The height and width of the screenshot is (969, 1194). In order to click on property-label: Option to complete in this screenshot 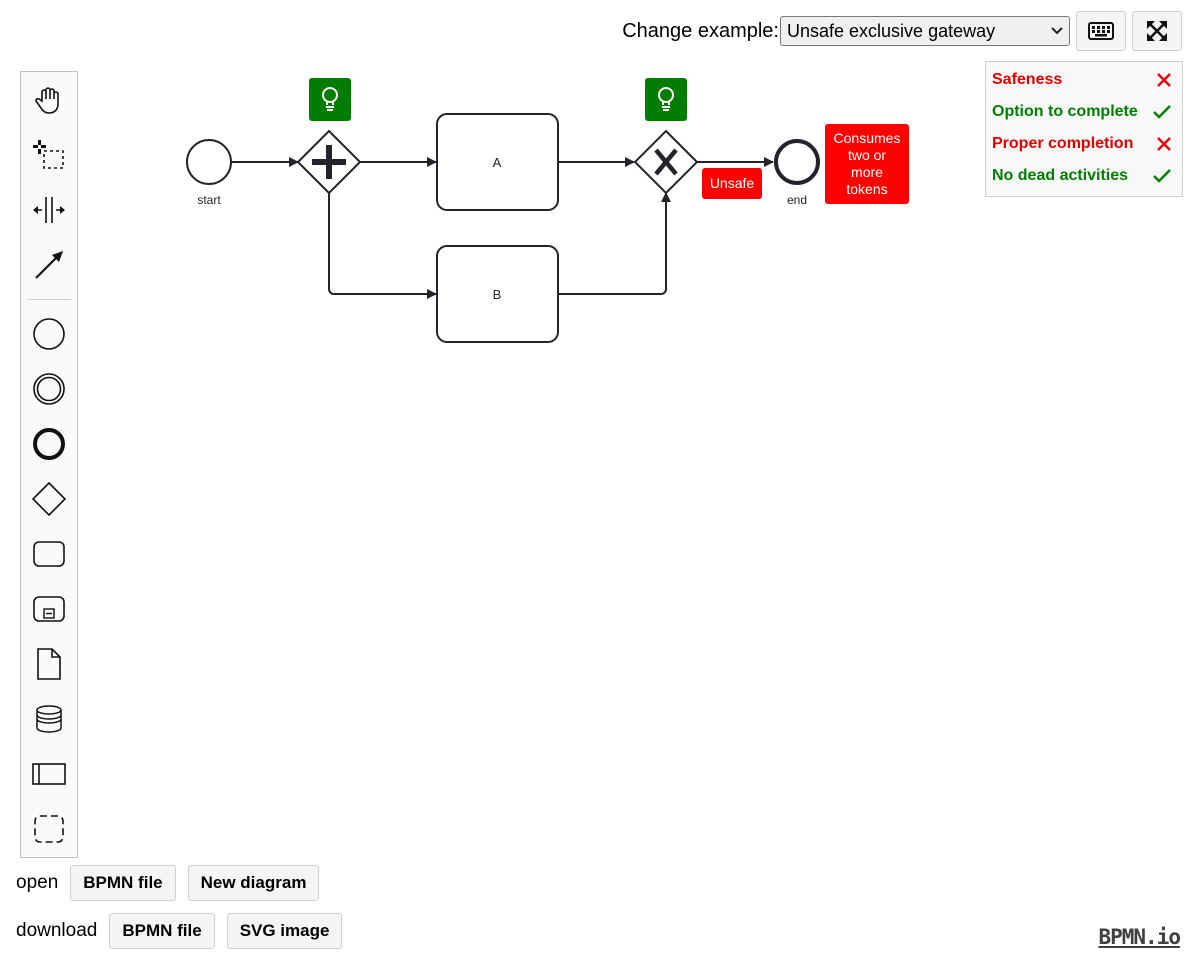, I will do `click(1065, 111)`.